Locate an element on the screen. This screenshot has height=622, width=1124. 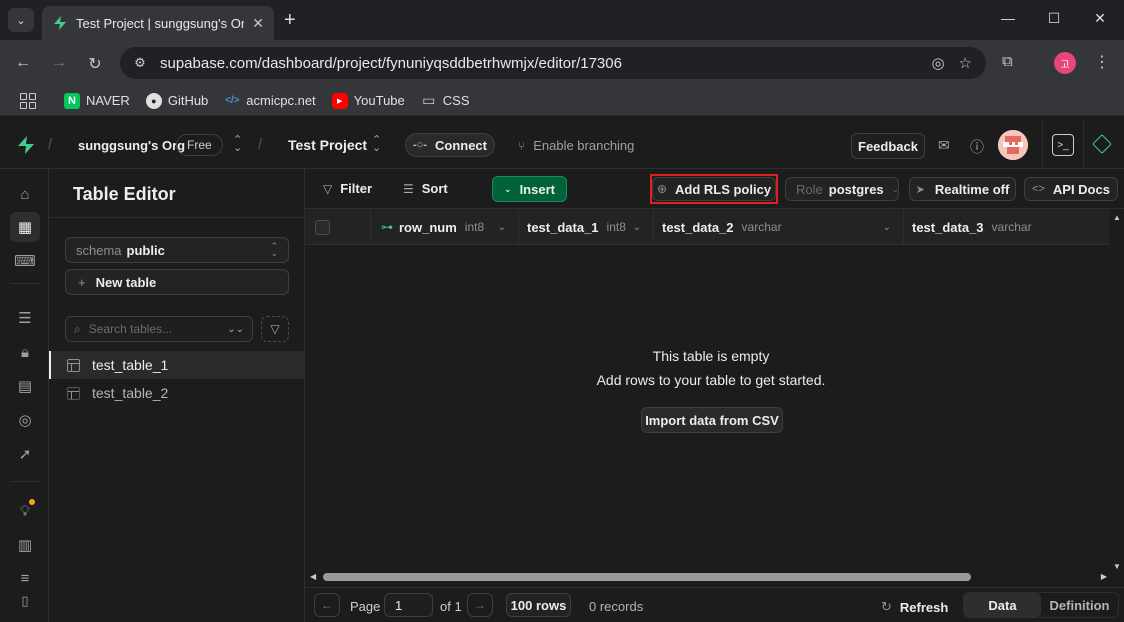
select-all-checkbox is located at coordinates (322, 227).